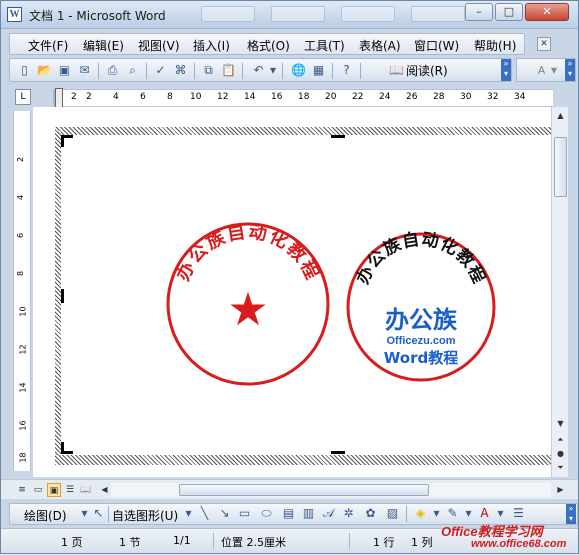 This screenshot has width=579, height=555. I want to click on oval-icon: ⬭, so click(266, 513).